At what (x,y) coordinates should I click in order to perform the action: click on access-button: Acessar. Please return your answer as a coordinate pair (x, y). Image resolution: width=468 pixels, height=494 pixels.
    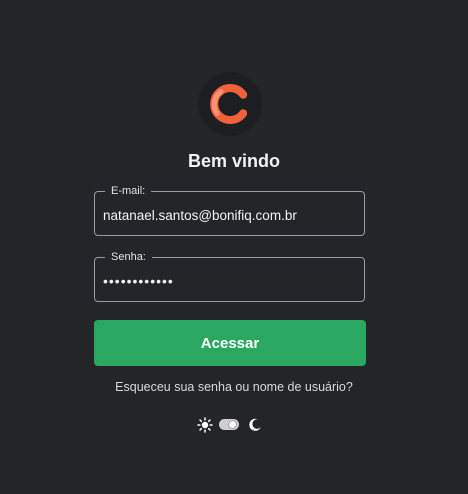
    Looking at the image, I should click on (230, 343).